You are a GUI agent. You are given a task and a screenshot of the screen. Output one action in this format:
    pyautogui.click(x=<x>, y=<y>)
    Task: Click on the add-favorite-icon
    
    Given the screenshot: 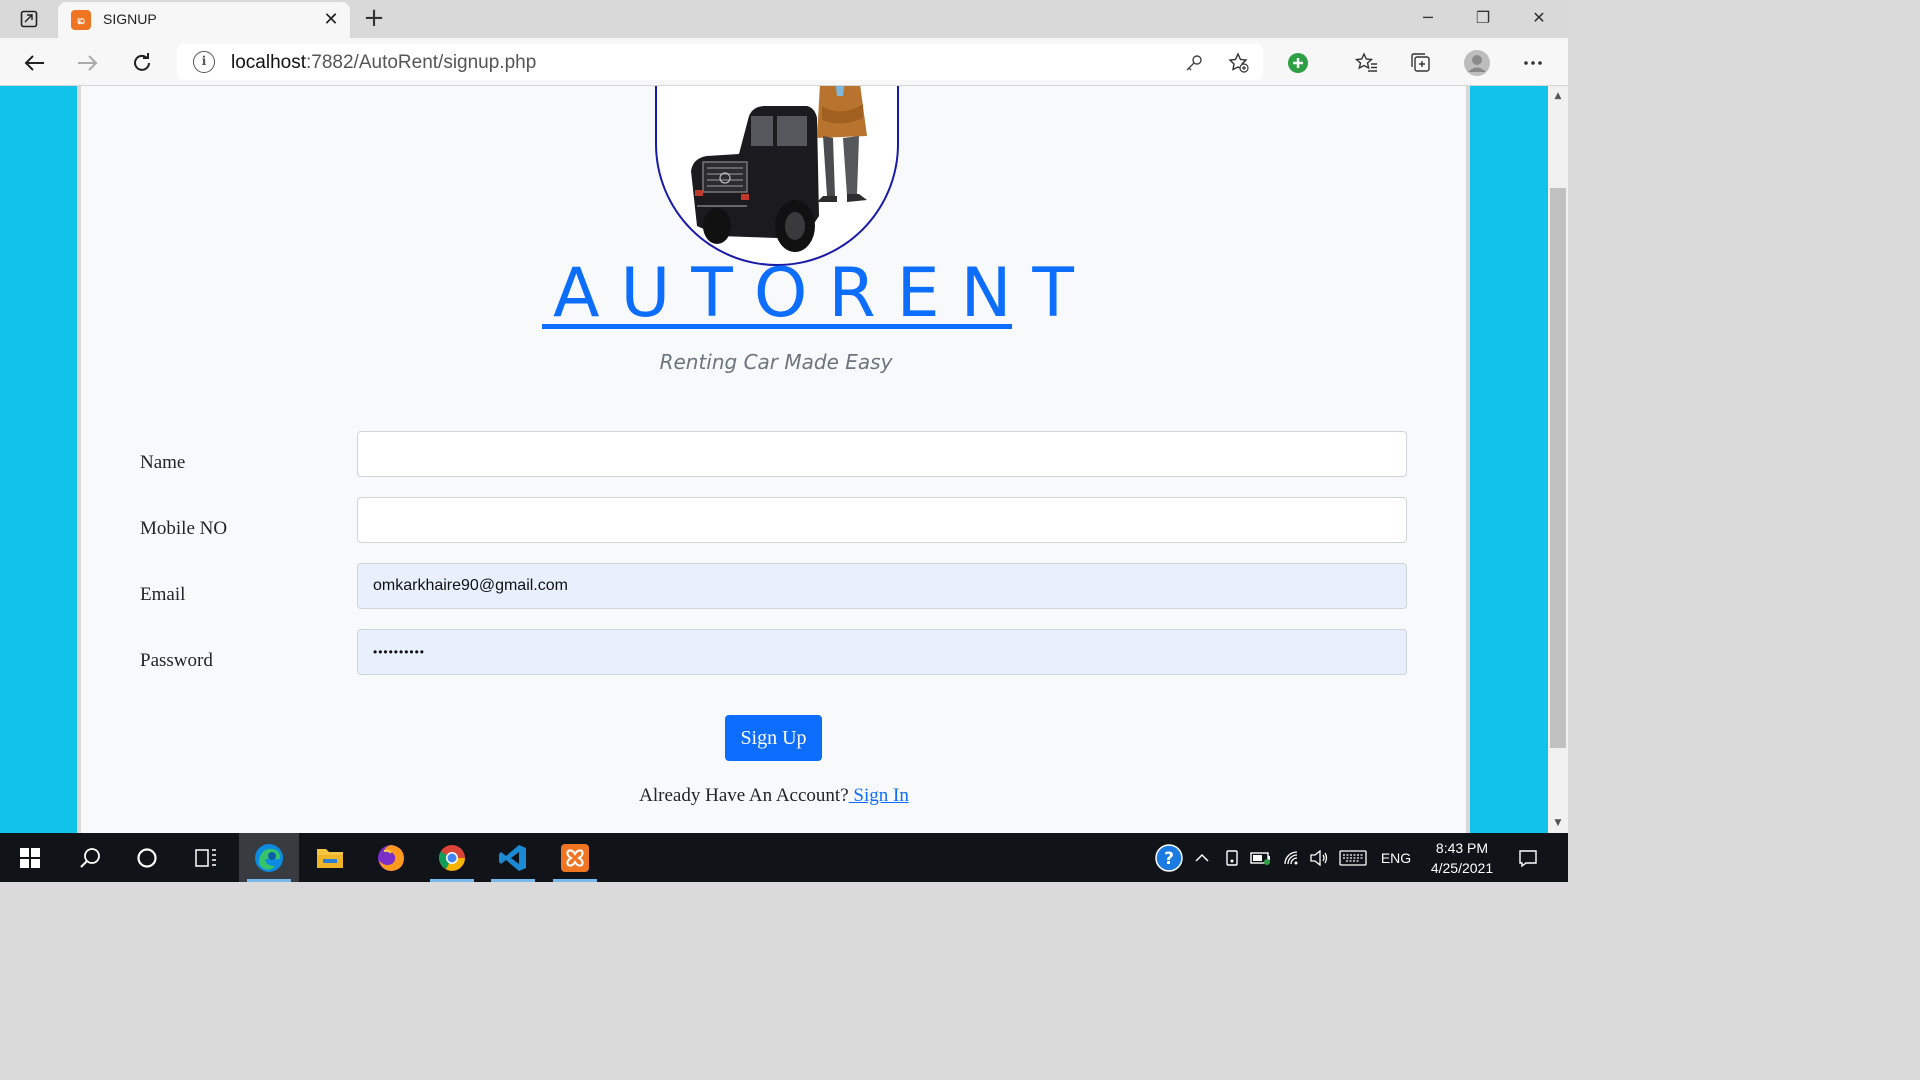 What is the action you would take?
    pyautogui.click(x=1239, y=63)
    